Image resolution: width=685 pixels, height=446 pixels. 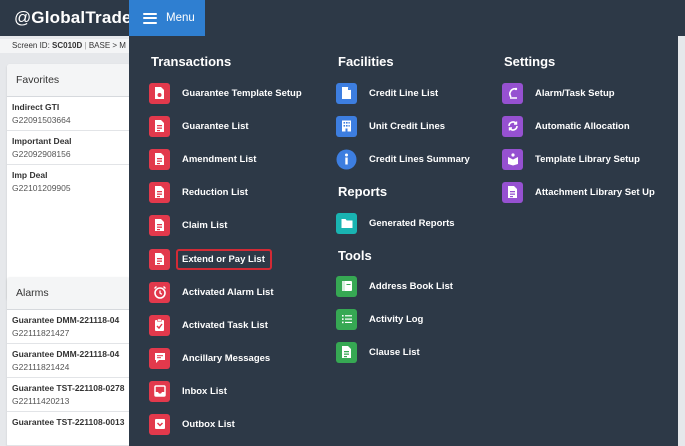 I want to click on menu-item-activated-alarm-list: Activated Alarm List, so click(x=211, y=292).